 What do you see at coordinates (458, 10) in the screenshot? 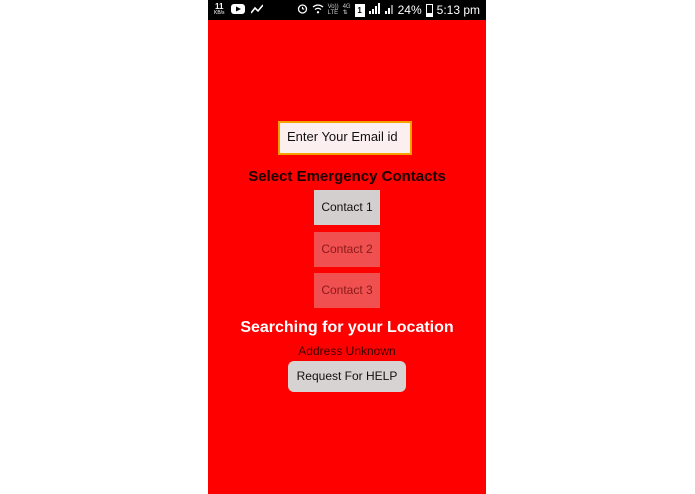
I see `clock: 5:13 pm` at bounding box center [458, 10].